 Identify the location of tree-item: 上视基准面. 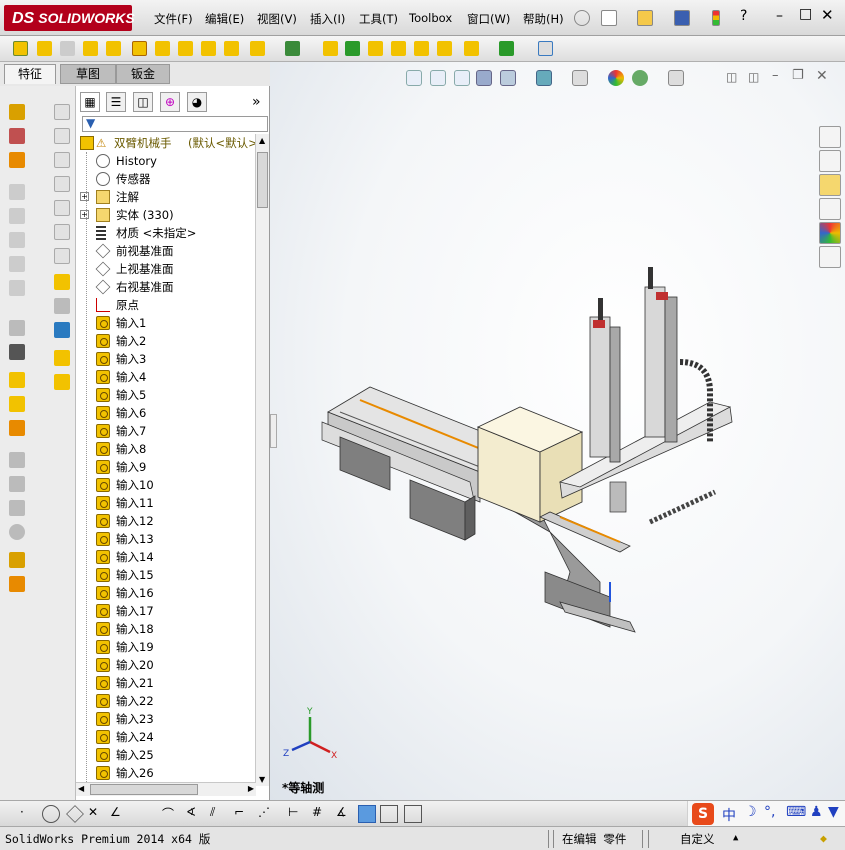
(166, 269).